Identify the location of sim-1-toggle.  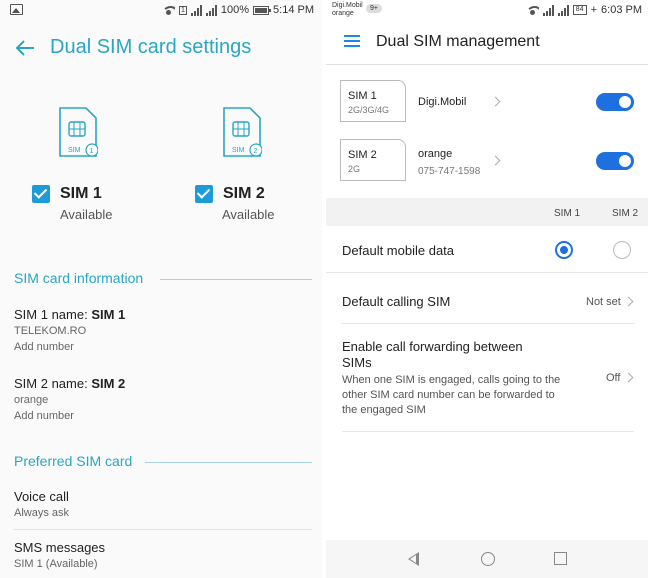
(615, 102).